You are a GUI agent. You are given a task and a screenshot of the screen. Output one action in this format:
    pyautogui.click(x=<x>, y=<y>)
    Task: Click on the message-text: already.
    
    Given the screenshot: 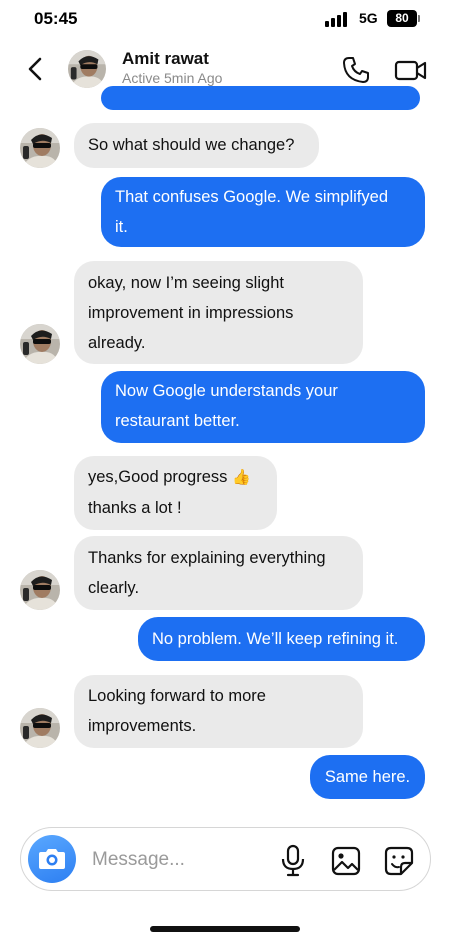 What is the action you would take?
    pyautogui.click(x=117, y=343)
    